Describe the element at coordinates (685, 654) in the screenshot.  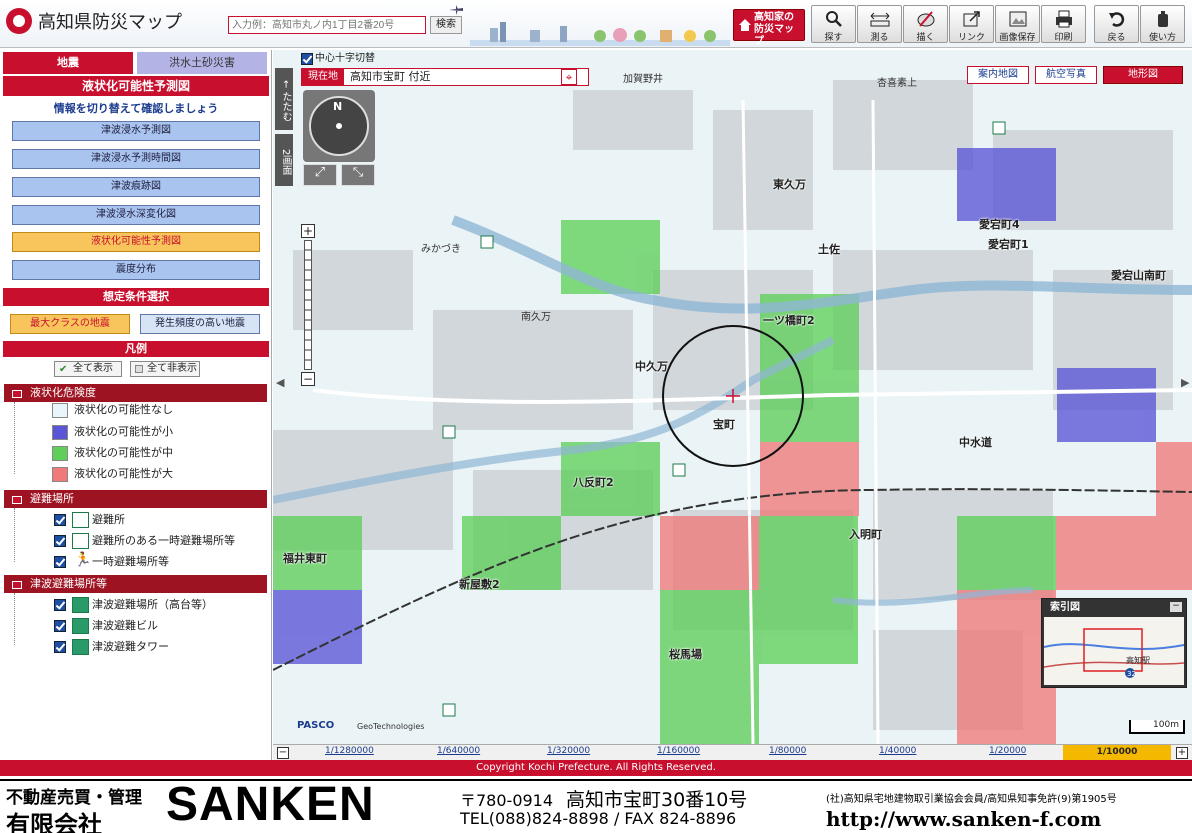
I see `place-name: 桜馬場` at that location.